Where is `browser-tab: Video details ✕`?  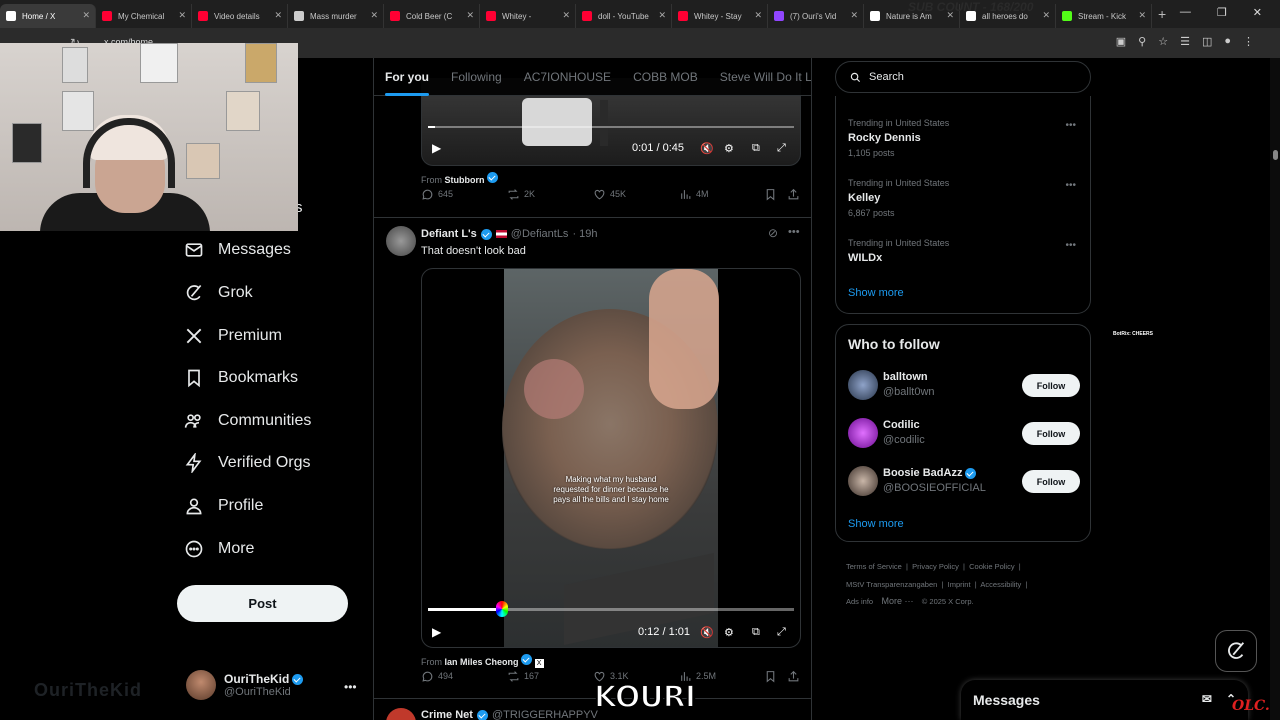 browser-tab: Video details ✕ is located at coordinates (240, 16).